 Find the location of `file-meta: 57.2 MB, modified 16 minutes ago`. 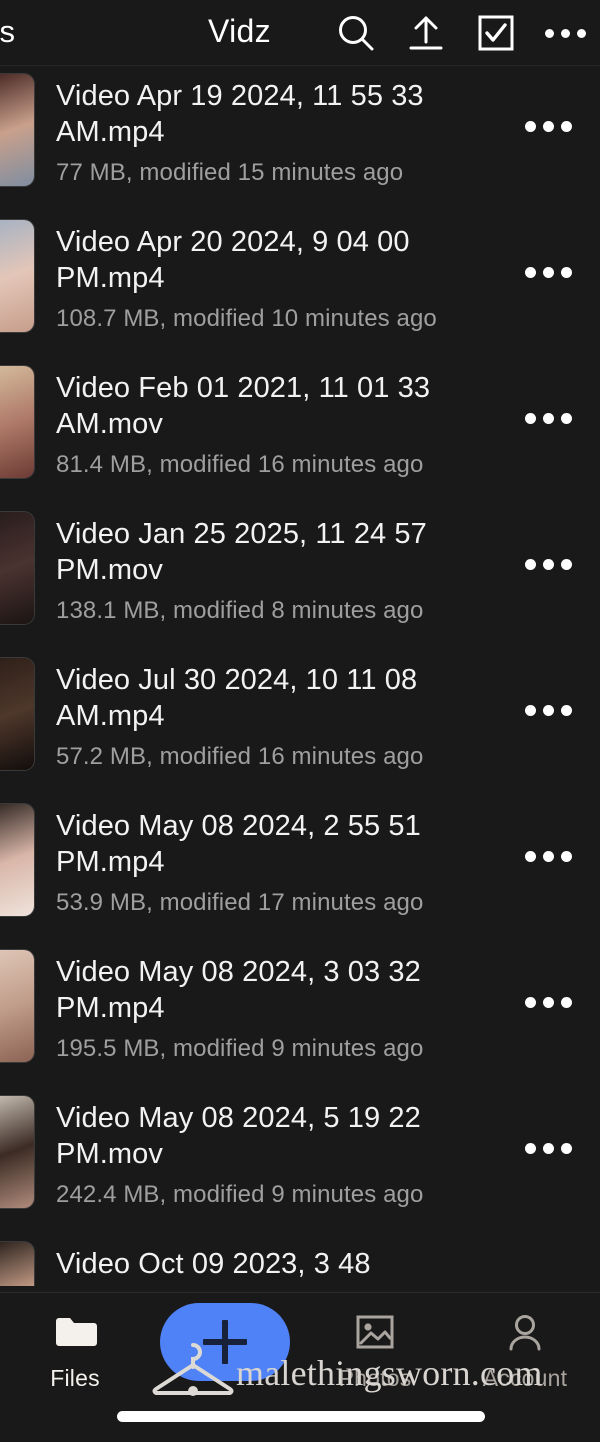

file-meta: 57.2 MB, modified 16 minutes ago is located at coordinates (240, 756).